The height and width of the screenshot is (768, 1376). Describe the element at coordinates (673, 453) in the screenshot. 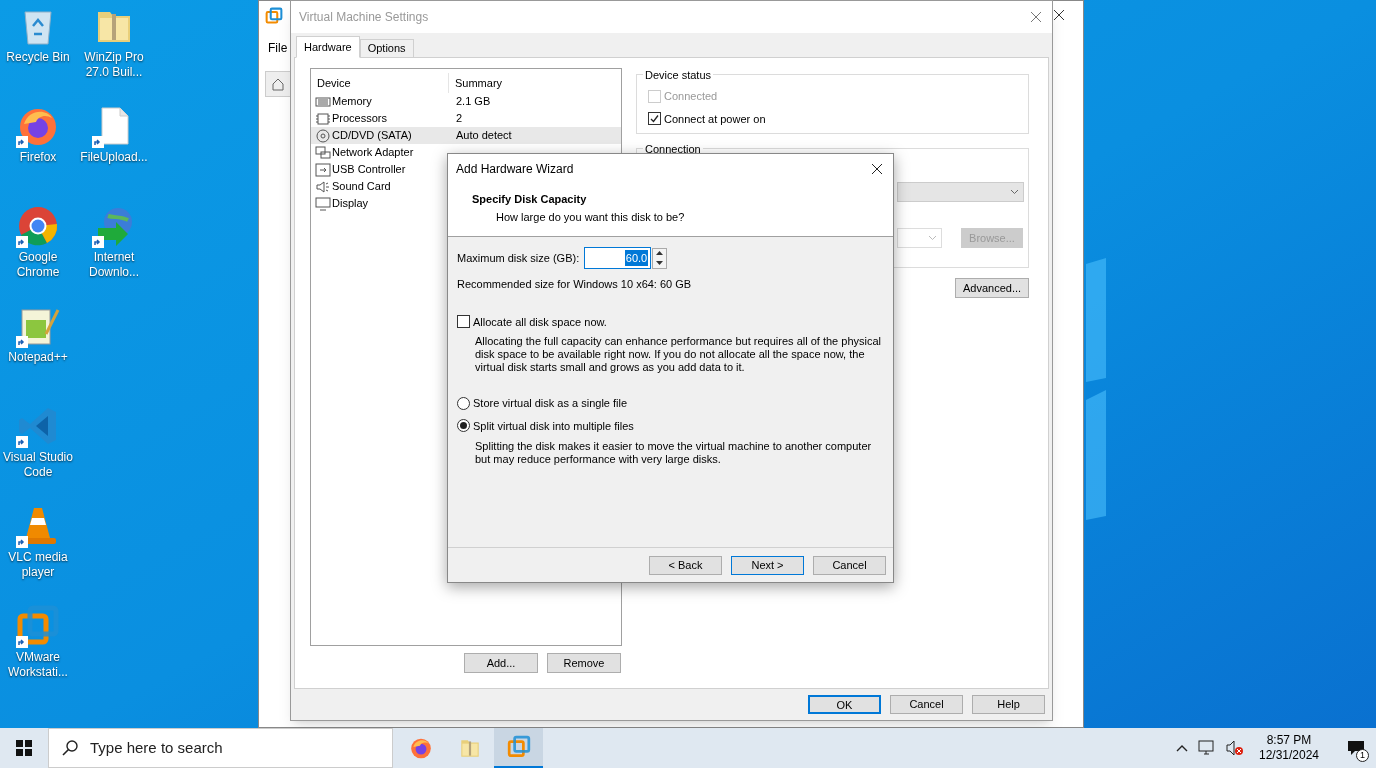

I see `help-text: Splitting the disk makes it easier to move the virtual machine to another computer but may reduce performance with very large disks.` at that location.